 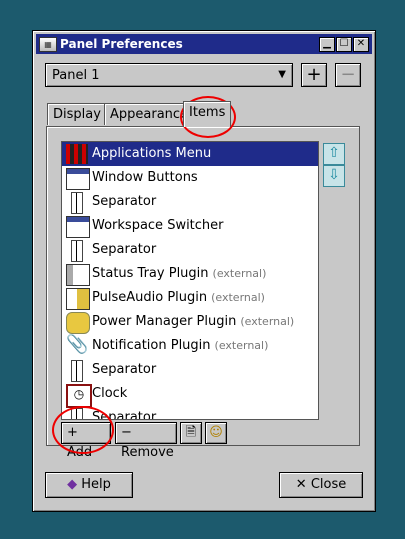 What do you see at coordinates (76, 75) in the screenshot?
I see `panel-select-value: Panel 1` at bounding box center [76, 75].